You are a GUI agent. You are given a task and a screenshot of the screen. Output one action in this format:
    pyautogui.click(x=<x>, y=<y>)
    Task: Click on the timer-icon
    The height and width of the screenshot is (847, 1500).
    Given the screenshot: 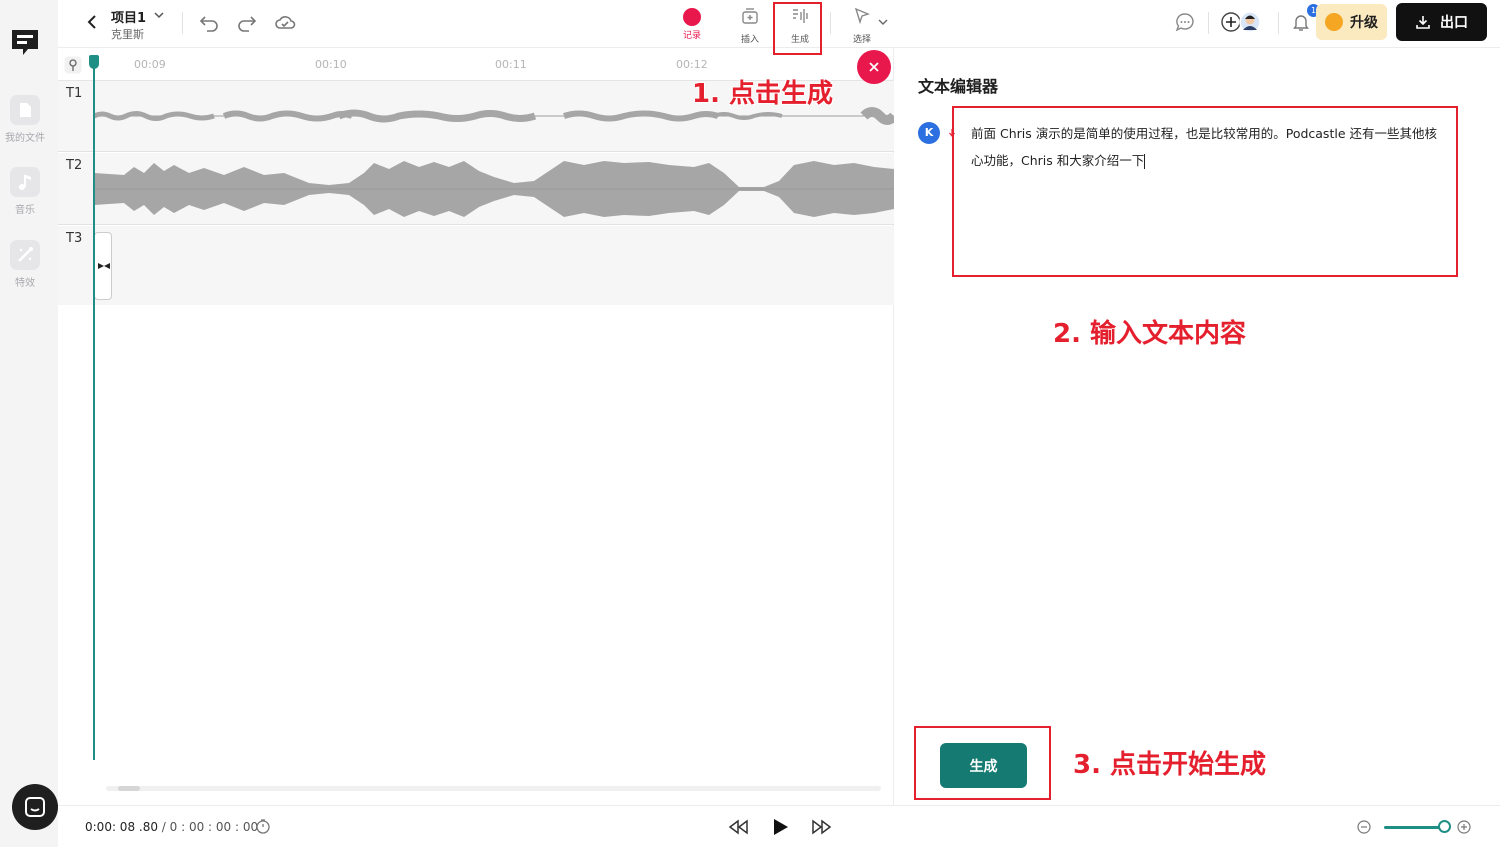 What is the action you would take?
    pyautogui.click(x=263, y=826)
    